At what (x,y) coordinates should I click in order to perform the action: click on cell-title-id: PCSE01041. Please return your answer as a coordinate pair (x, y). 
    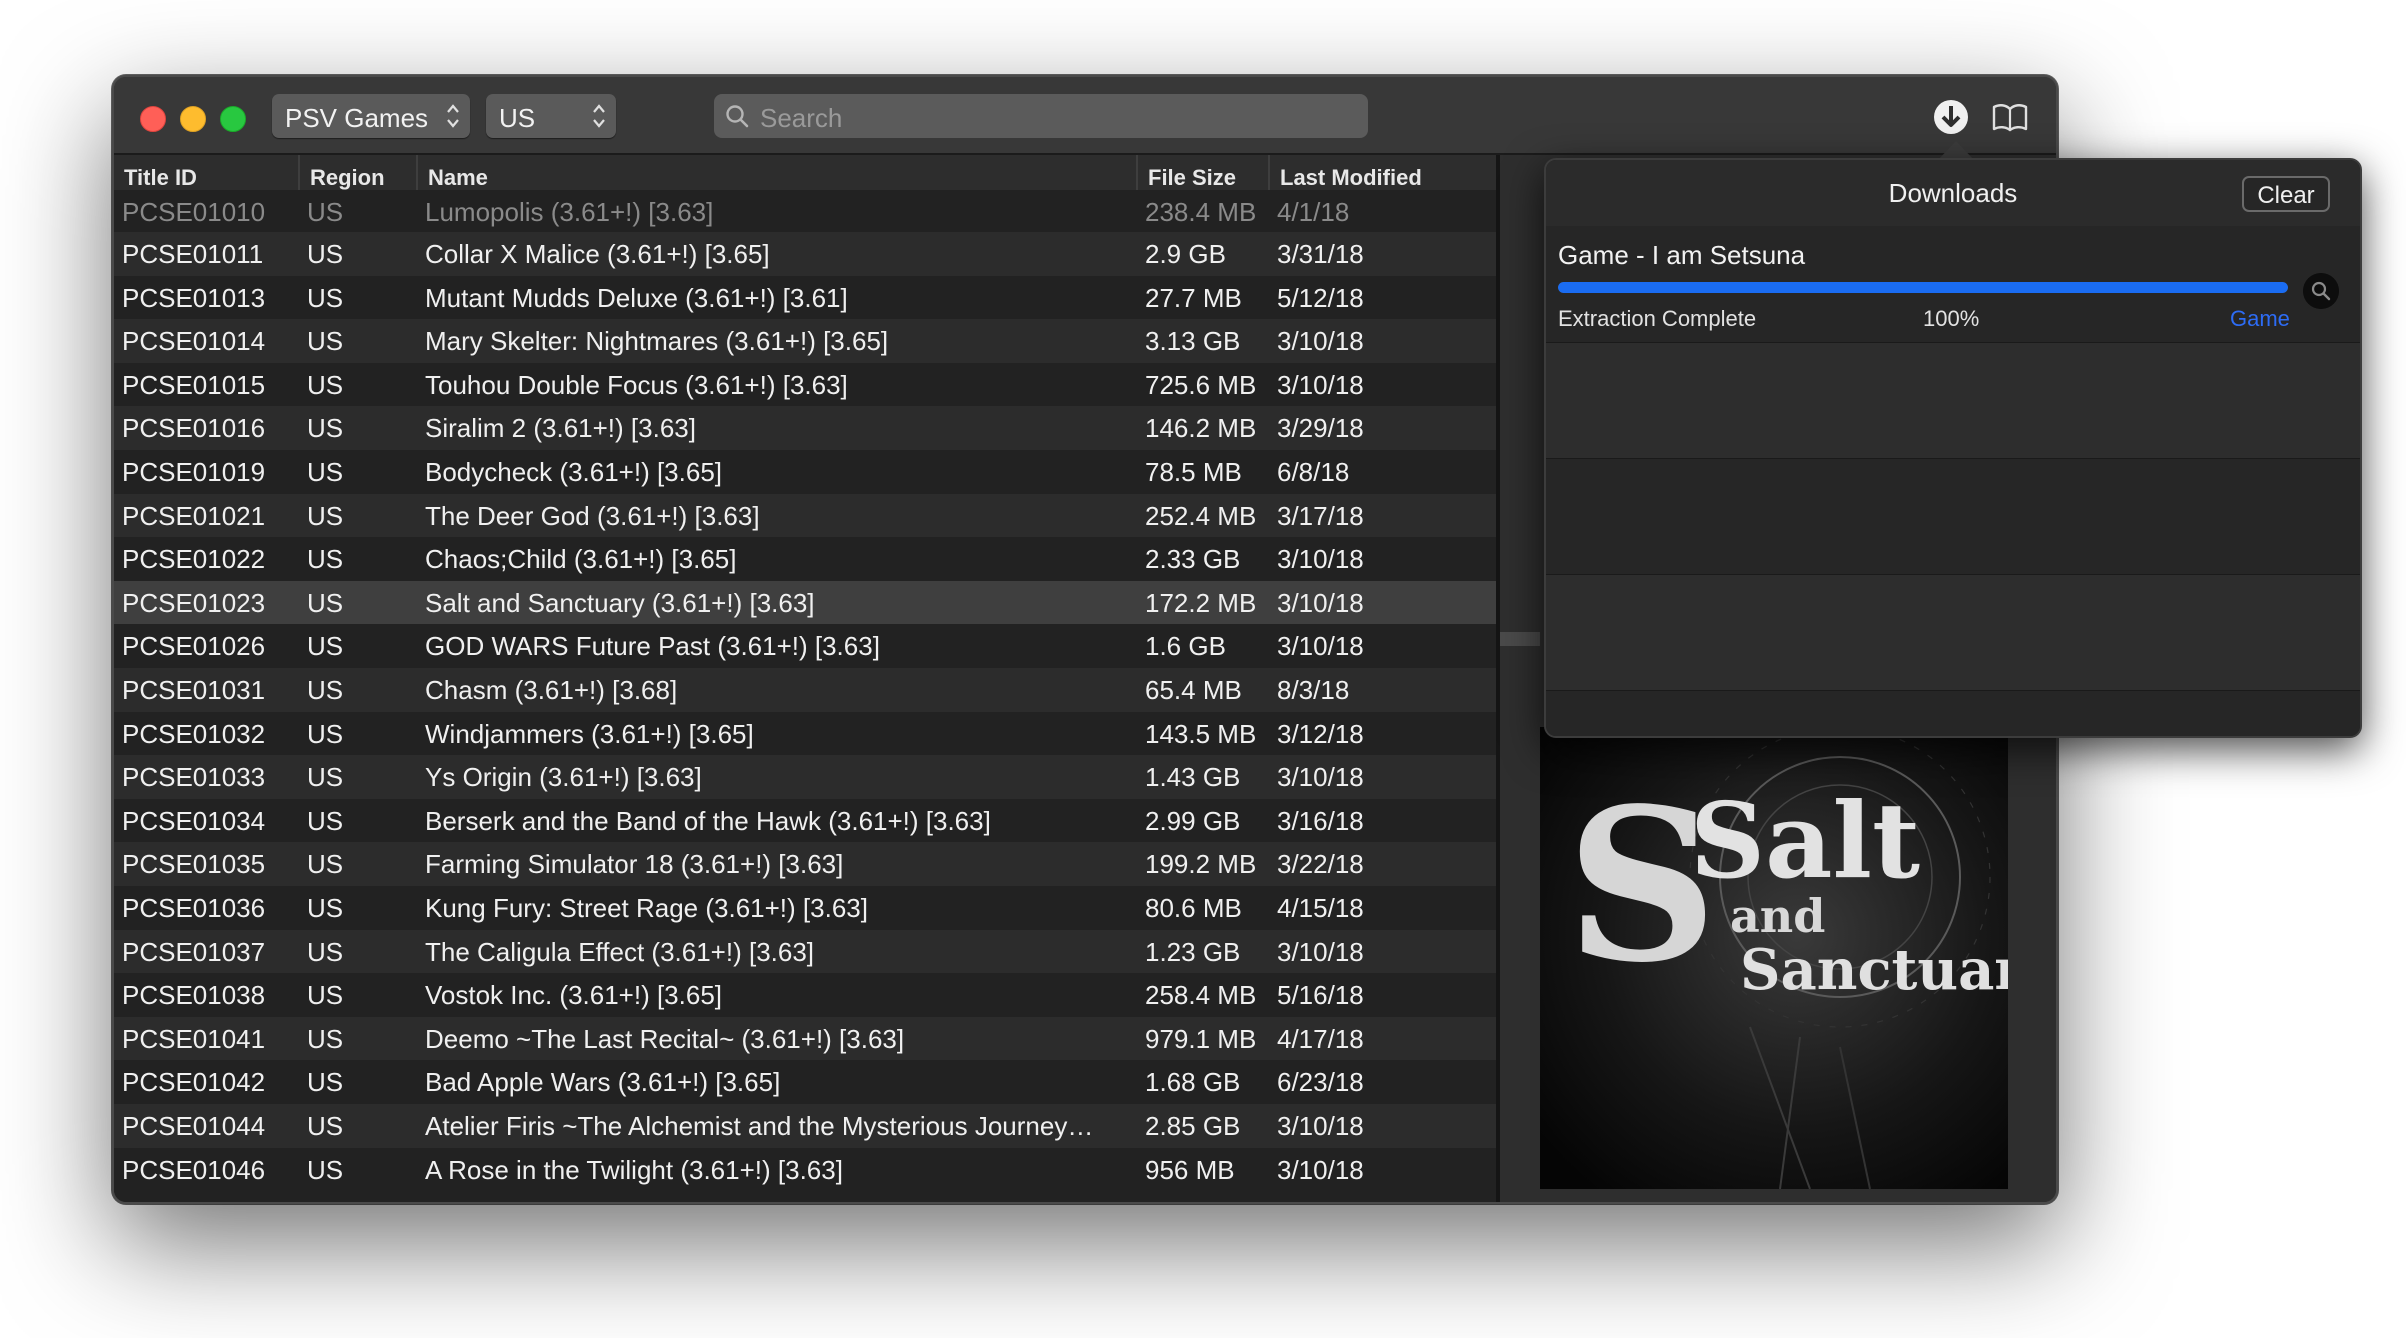
    Looking at the image, I should click on (194, 1039).